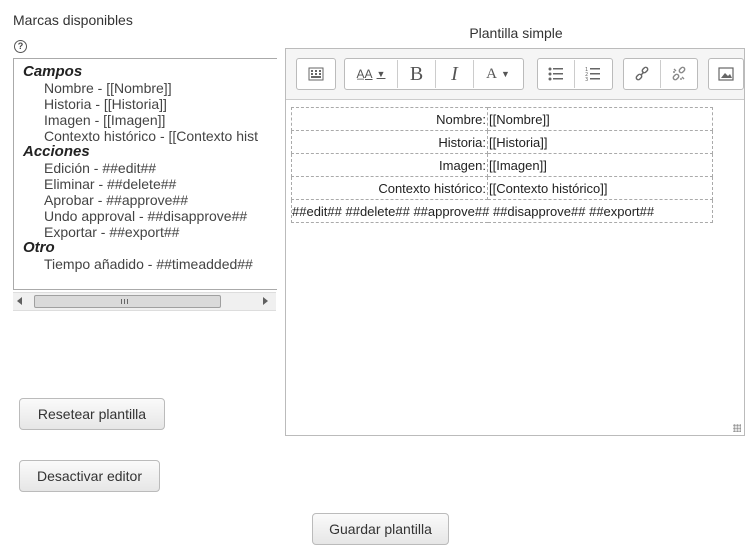 Image resolution: width=745 pixels, height=547 pixels. What do you see at coordinates (150, 168) in the screenshot?
I see `tag-item: Edición - ##edit##` at bounding box center [150, 168].